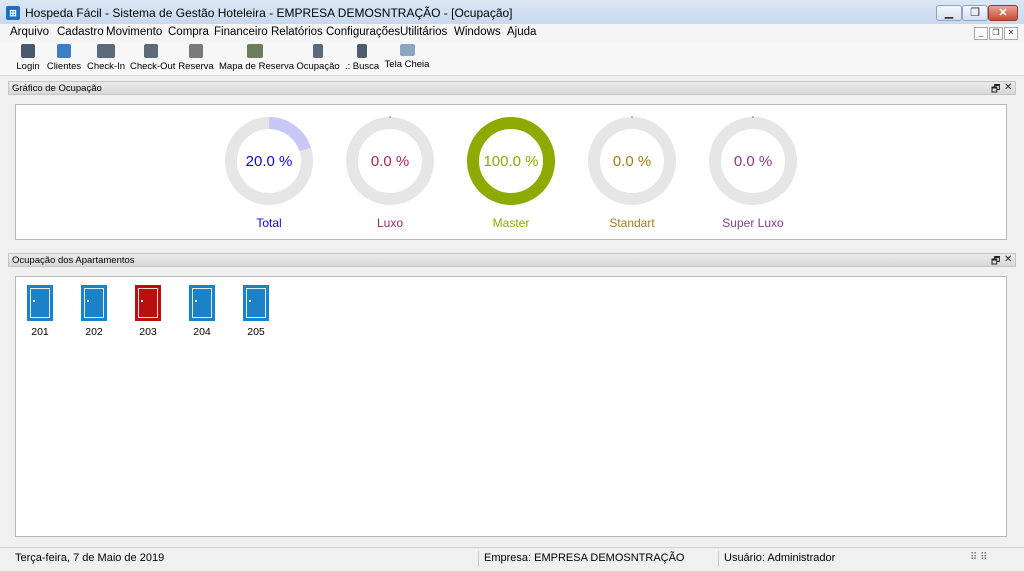  I want to click on mapa-reserva-label: Mapa de Reserva, so click(256, 66).